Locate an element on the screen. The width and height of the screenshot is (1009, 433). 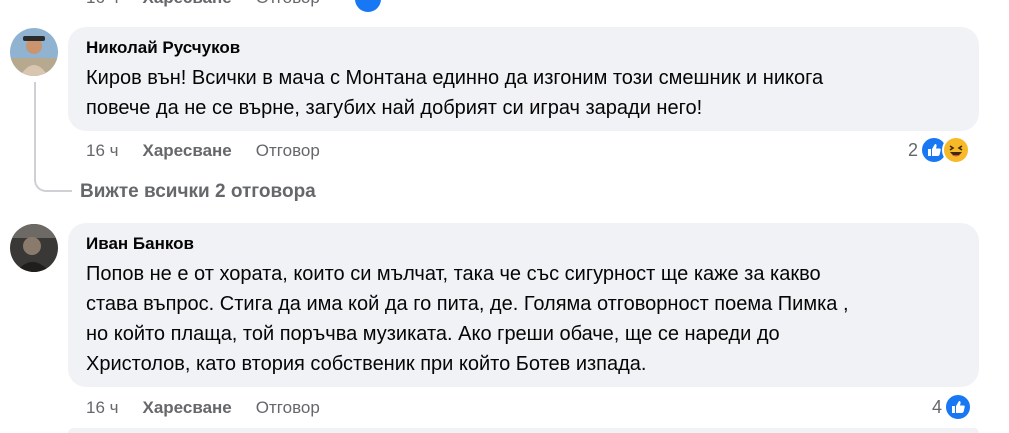
reaction-summary: 2 is located at coordinates (939, 150).